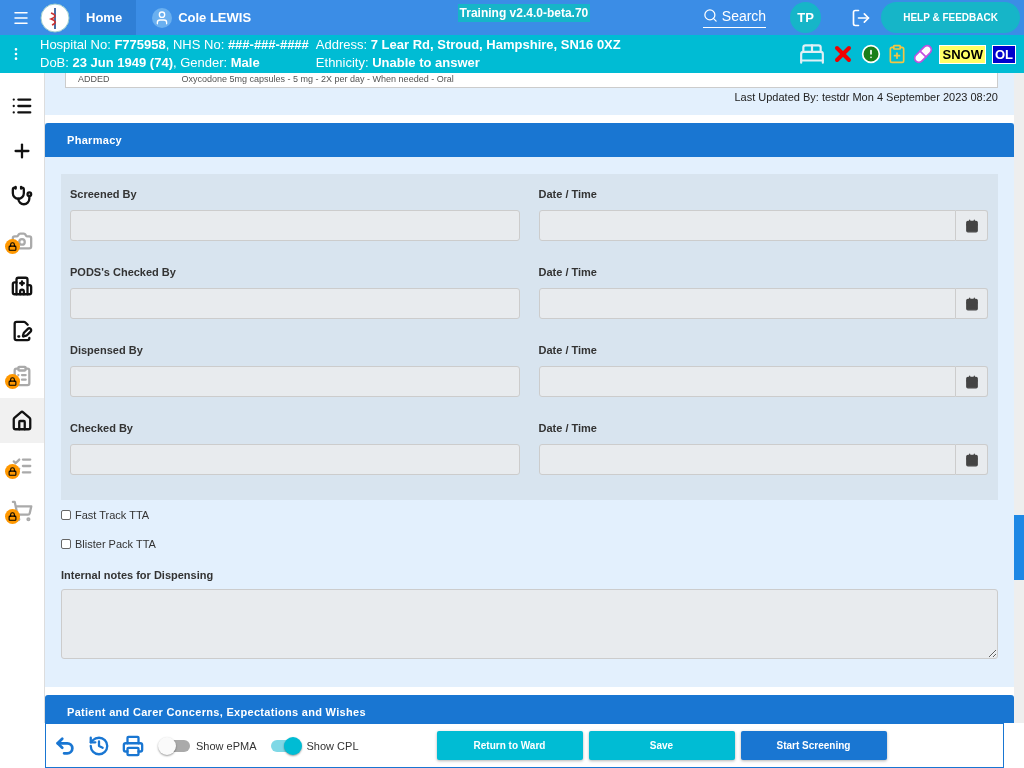 The image size is (1024, 768). Describe the element at coordinates (22, 330) in the screenshot. I see `signature-icon` at that location.